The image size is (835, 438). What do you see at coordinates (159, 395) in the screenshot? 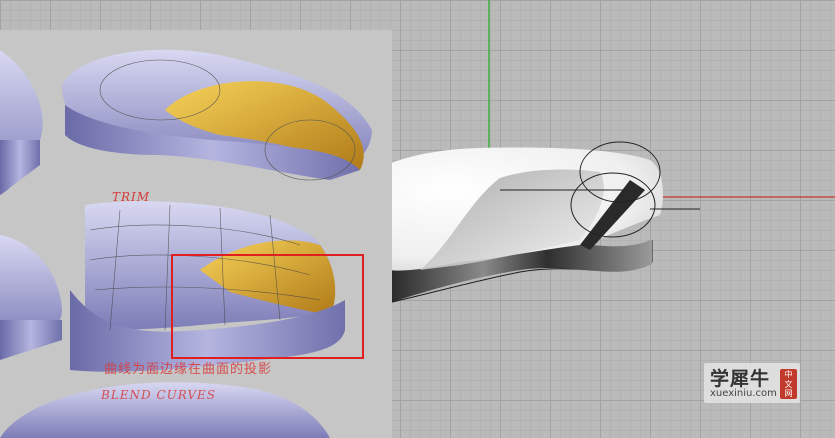
I see `blend-curves-label: BLEND CURVES` at bounding box center [159, 395].